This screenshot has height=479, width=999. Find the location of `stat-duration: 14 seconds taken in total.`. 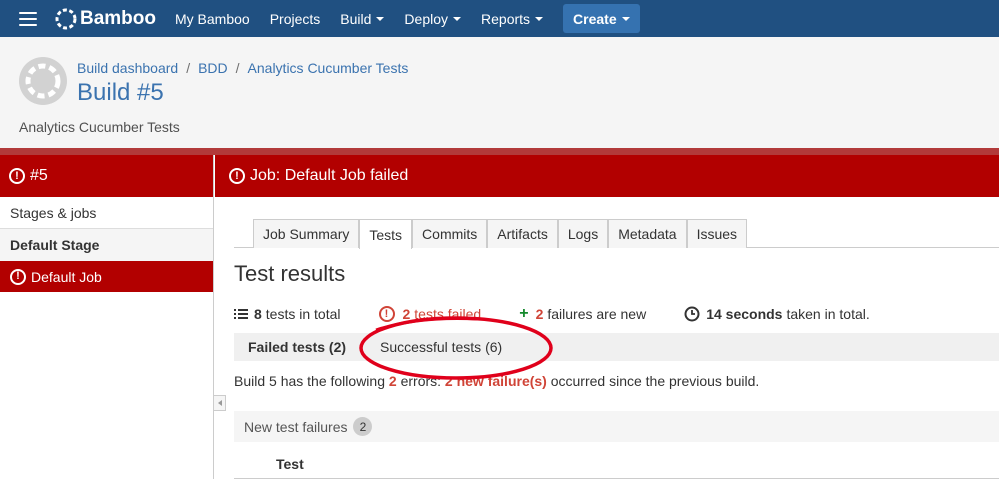

stat-duration: 14 seconds taken in total. is located at coordinates (777, 314).